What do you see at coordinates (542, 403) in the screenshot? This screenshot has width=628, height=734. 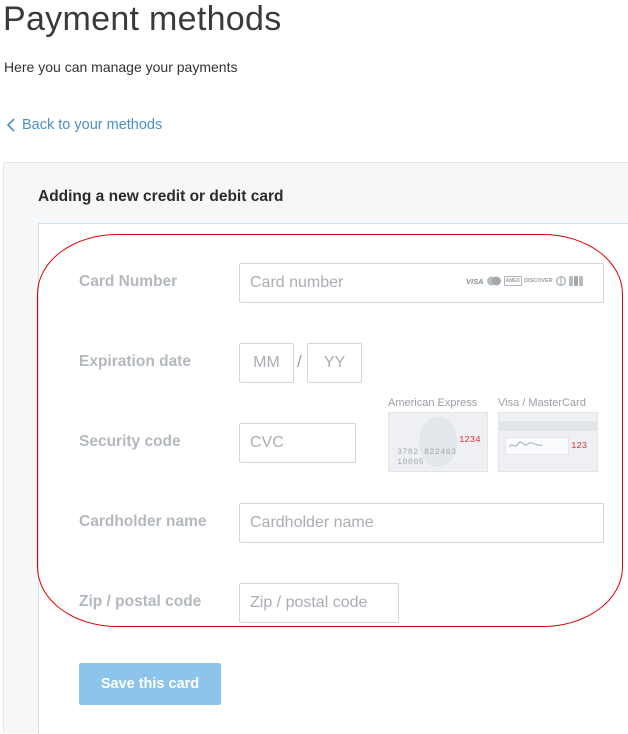 I see `visa-caption: Visa / MasterCard` at bounding box center [542, 403].